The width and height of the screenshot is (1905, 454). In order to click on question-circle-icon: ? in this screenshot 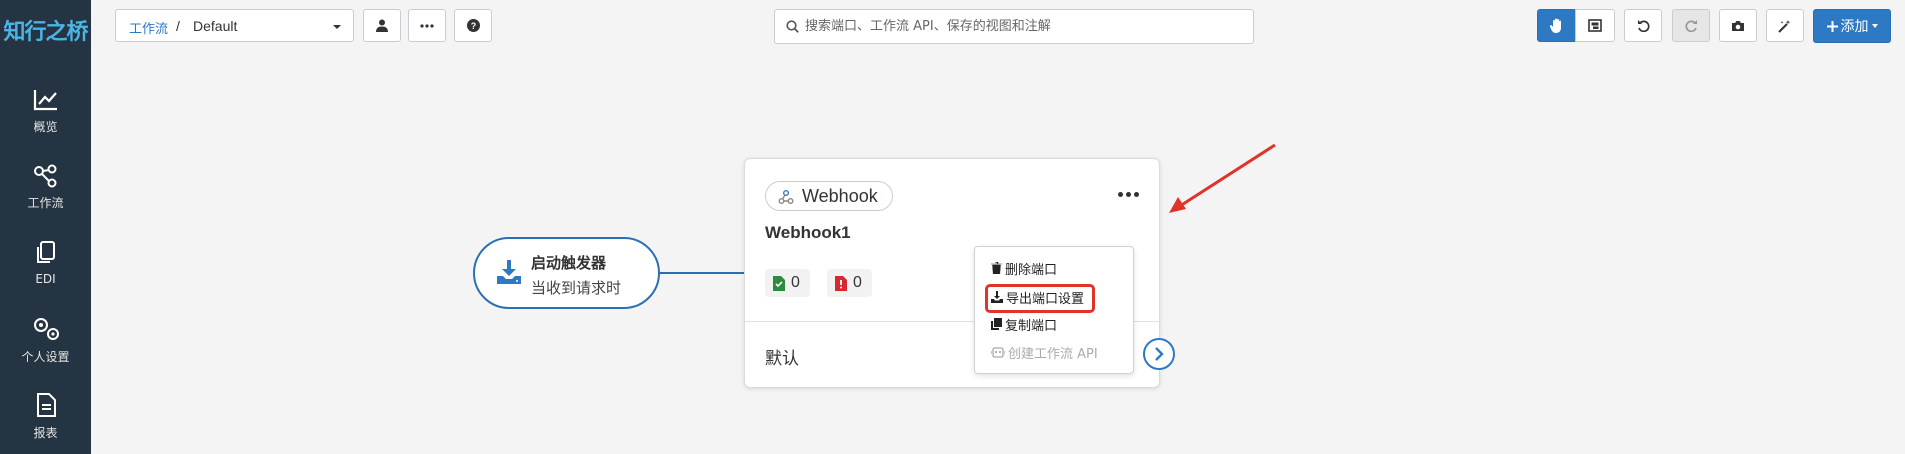, I will do `click(473, 25)`.